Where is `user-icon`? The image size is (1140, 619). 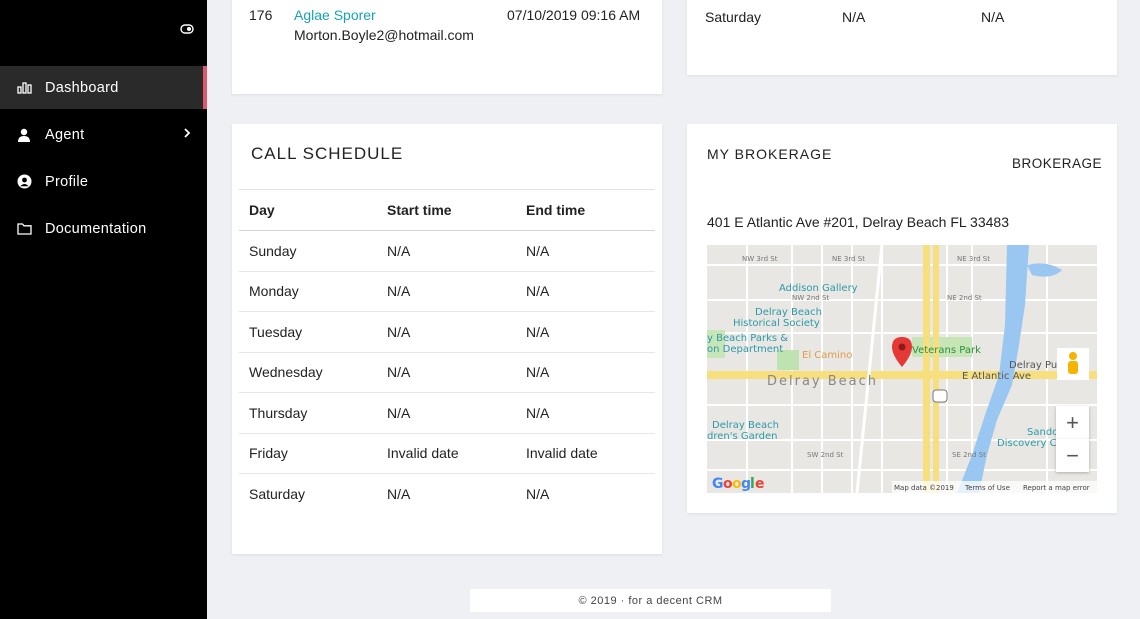 user-icon is located at coordinates (24, 135).